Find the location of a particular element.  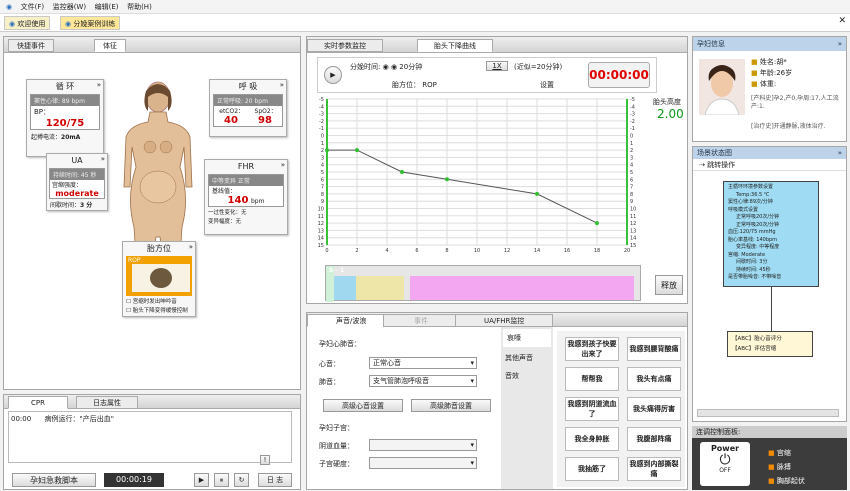

etco2-value: 40 is located at coordinates (231, 120).